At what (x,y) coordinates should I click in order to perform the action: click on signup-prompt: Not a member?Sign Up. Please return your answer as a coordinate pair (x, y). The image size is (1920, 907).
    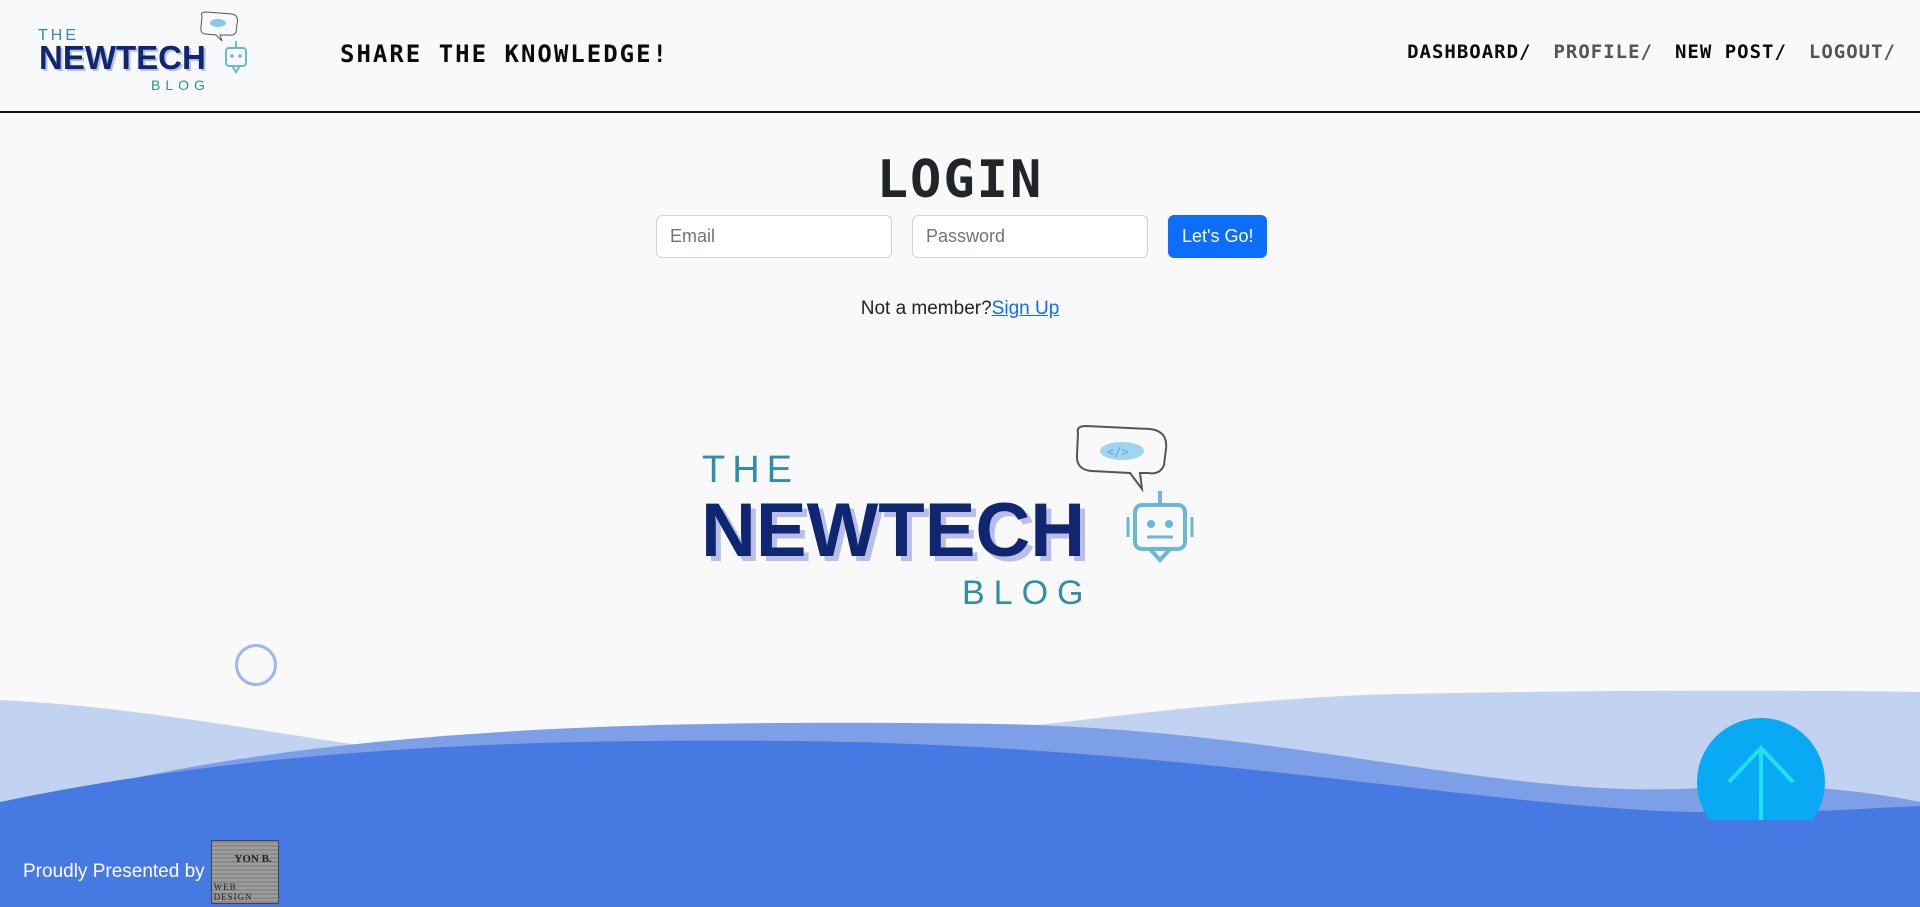
    Looking at the image, I should click on (960, 309).